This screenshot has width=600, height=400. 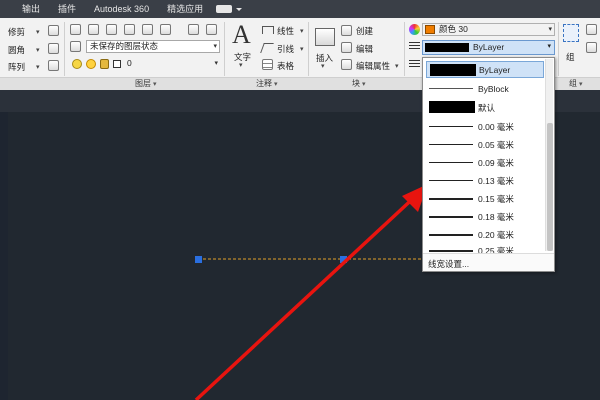 What do you see at coordinates (485, 234) in the screenshot?
I see `lineweight-option: 0.20 毫米` at bounding box center [485, 234].